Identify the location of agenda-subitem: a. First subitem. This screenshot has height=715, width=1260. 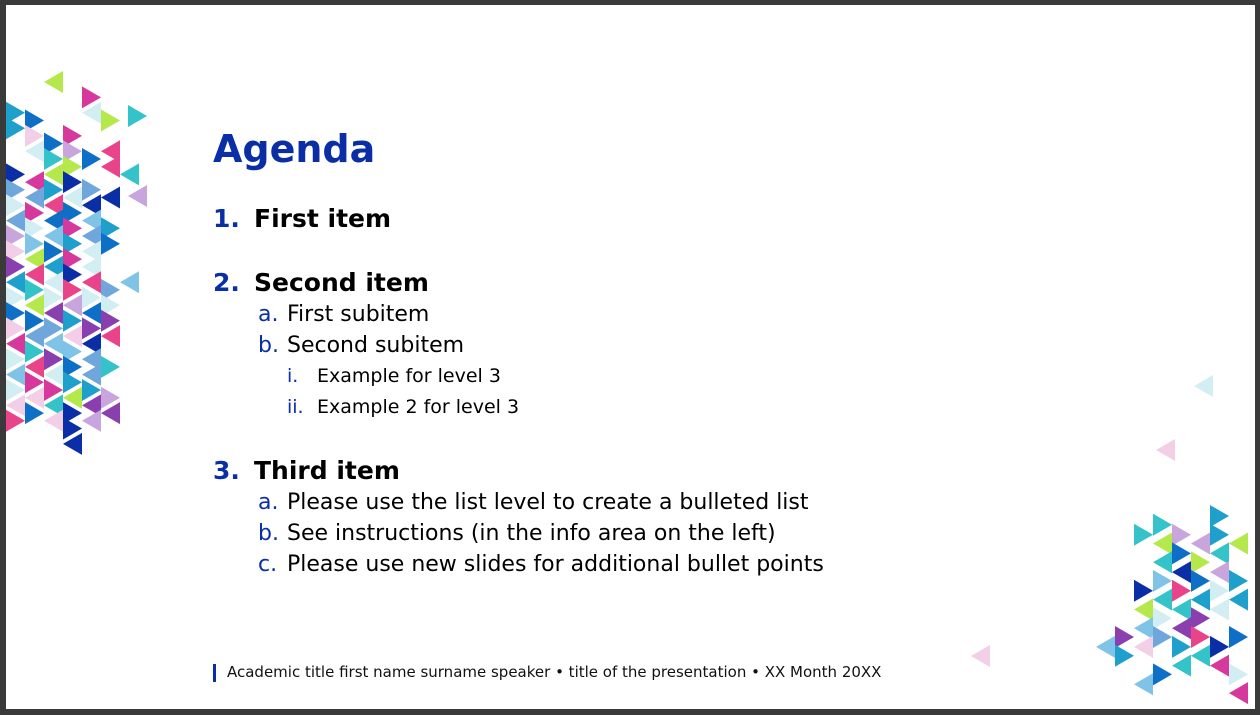
(663, 314).